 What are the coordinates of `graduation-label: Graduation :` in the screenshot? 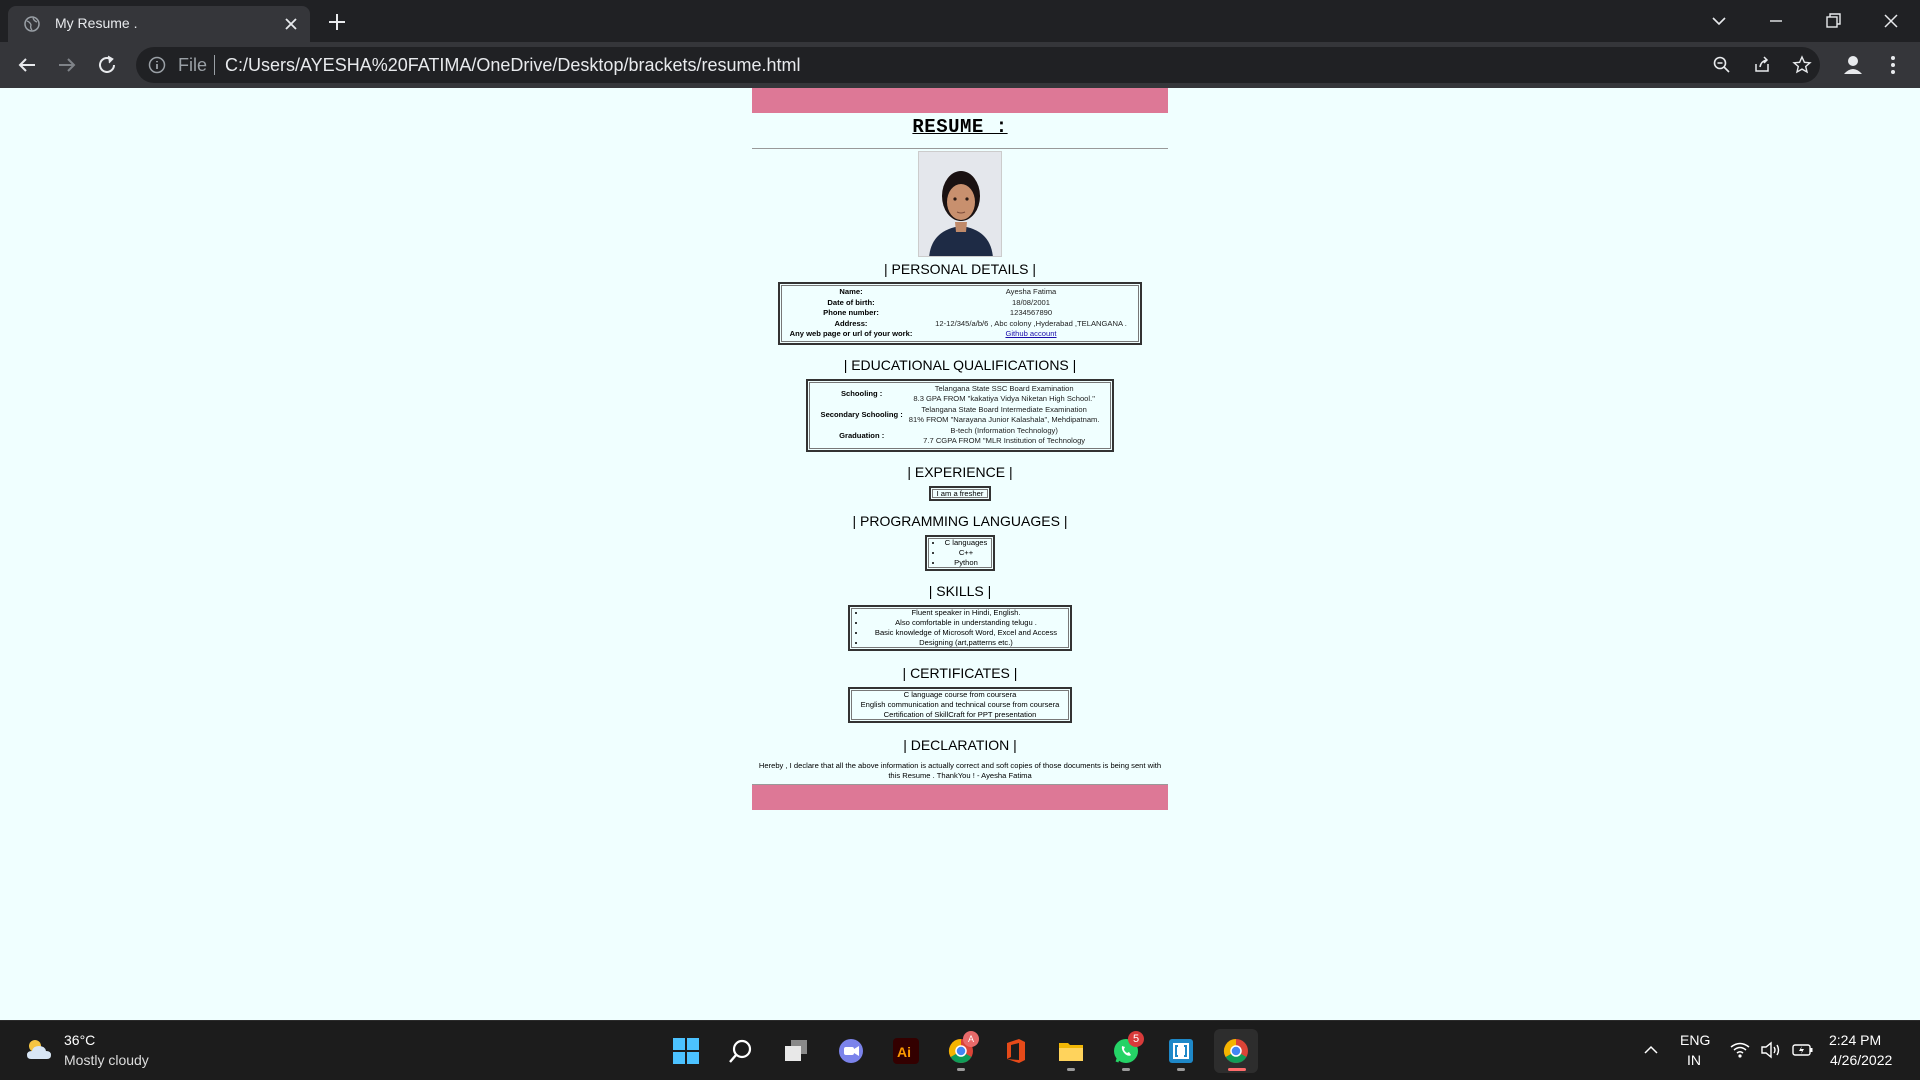 It's located at (862, 435).